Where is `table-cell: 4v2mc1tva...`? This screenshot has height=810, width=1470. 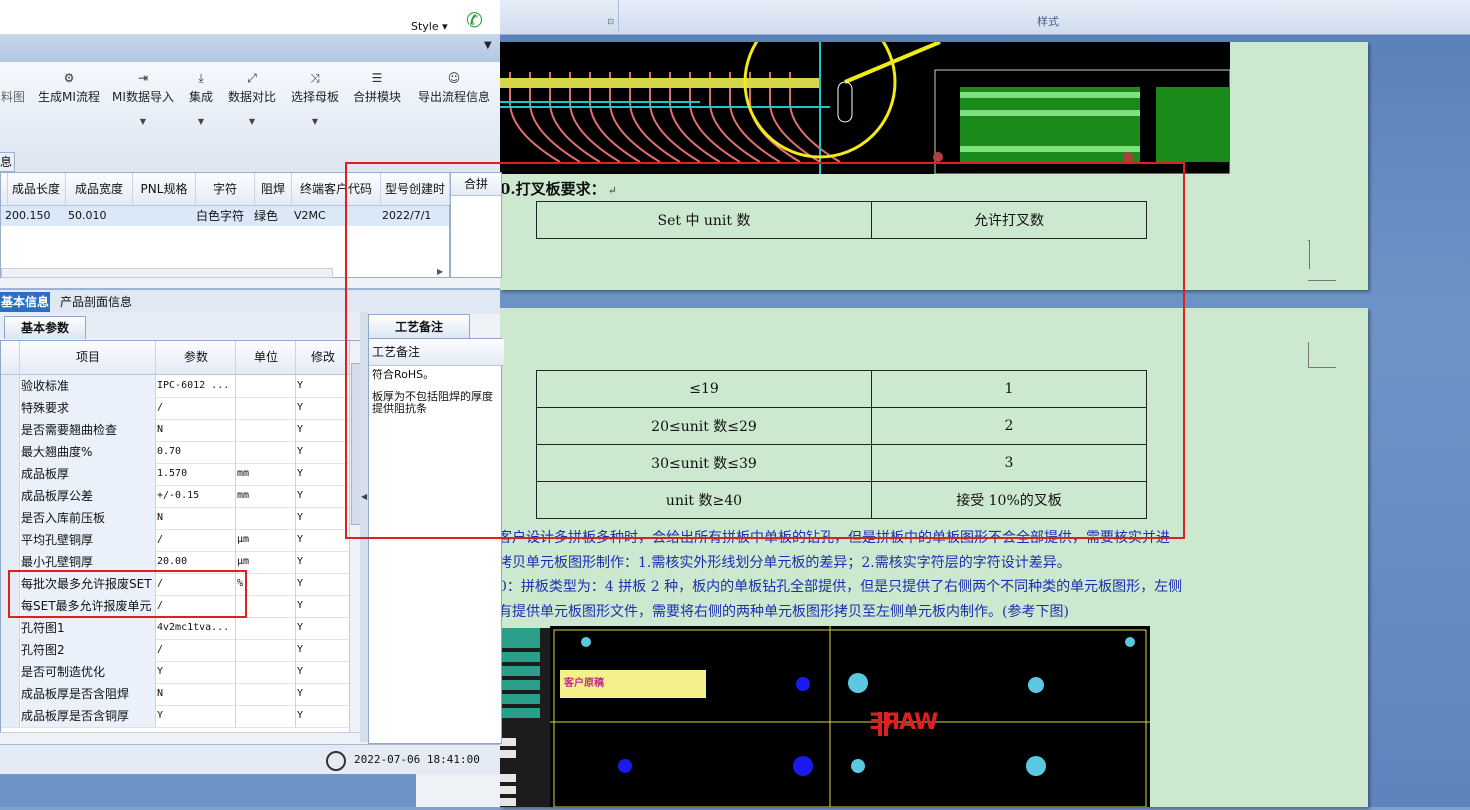 table-cell: 4v2mc1tva... is located at coordinates (196, 628).